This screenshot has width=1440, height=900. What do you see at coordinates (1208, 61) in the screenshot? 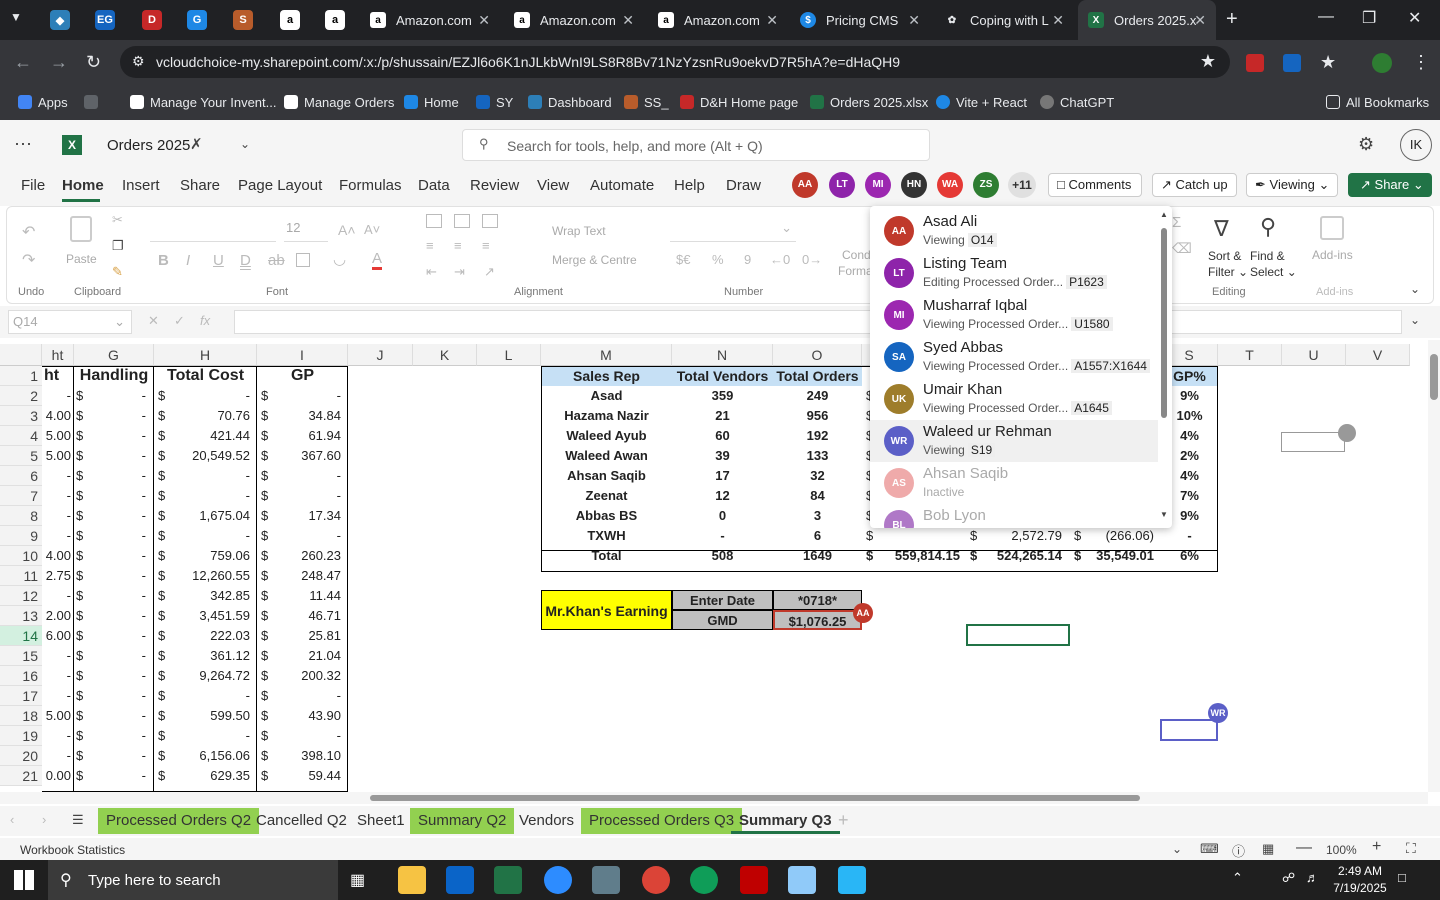
I see `bookmark-star-icon: ★` at bounding box center [1208, 61].